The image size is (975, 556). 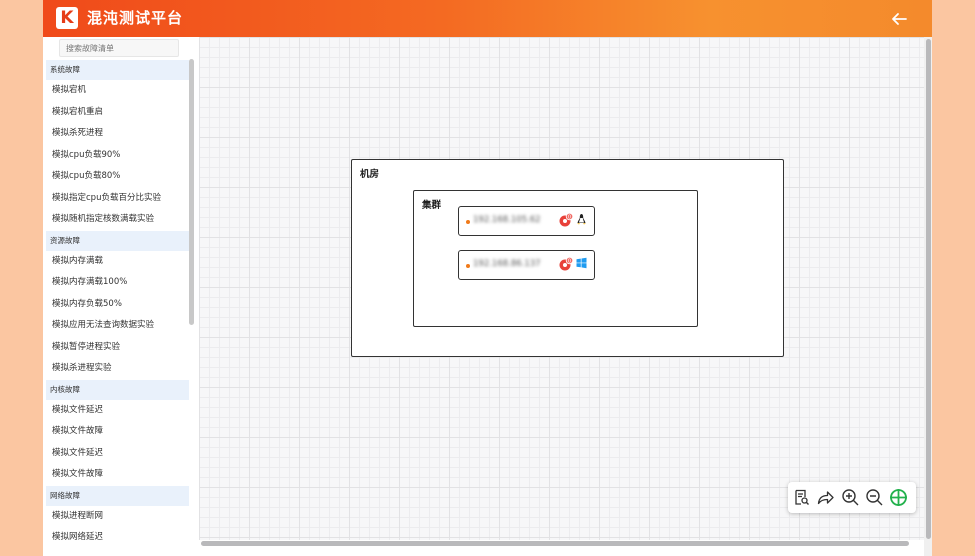 What do you see at coordinates (117, 538) in the screenshot?
I see `list-item: 模拟网络延迟` at bounding box center [117, 538].